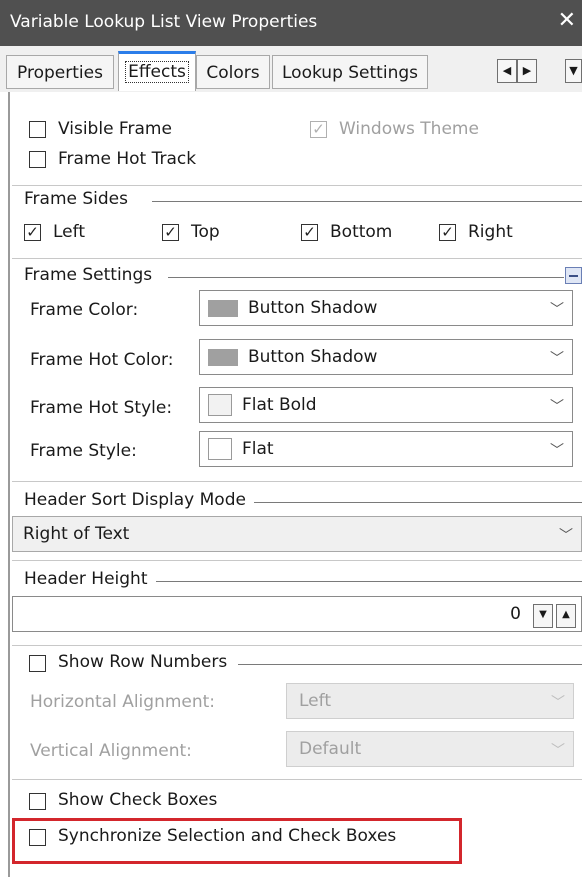 Image resolution: width=582 pixels, height=877 pixels. Describe the element at coordinates (205, 232) in the screenshot. I see `top-side-label: Top` at that location.